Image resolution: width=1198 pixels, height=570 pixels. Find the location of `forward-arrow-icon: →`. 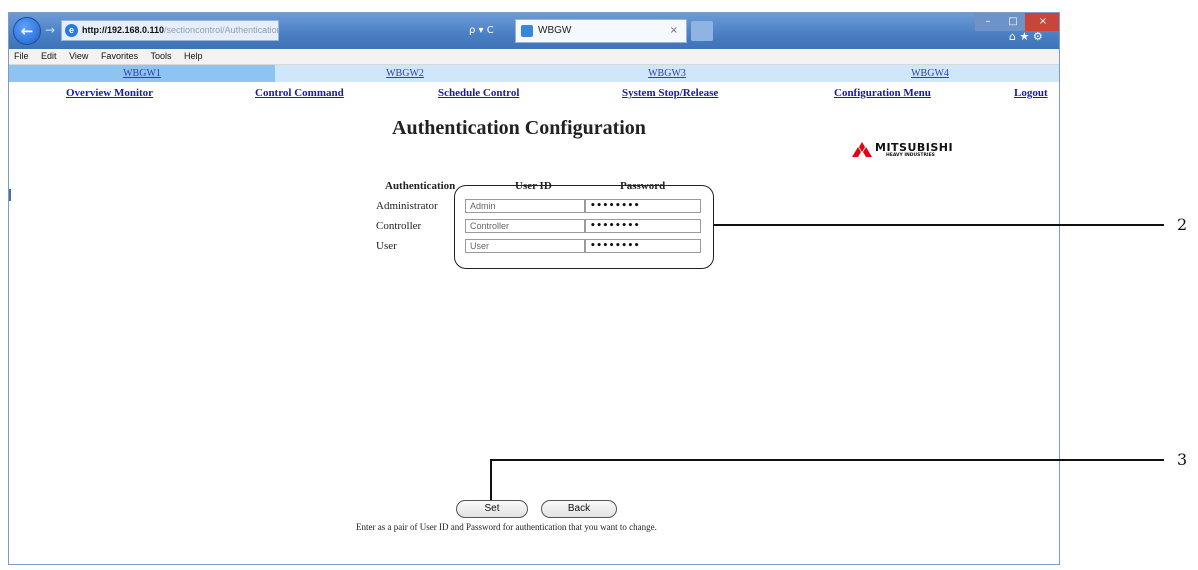

forward-arrow-icon: → is located at coordinates (51, 30).